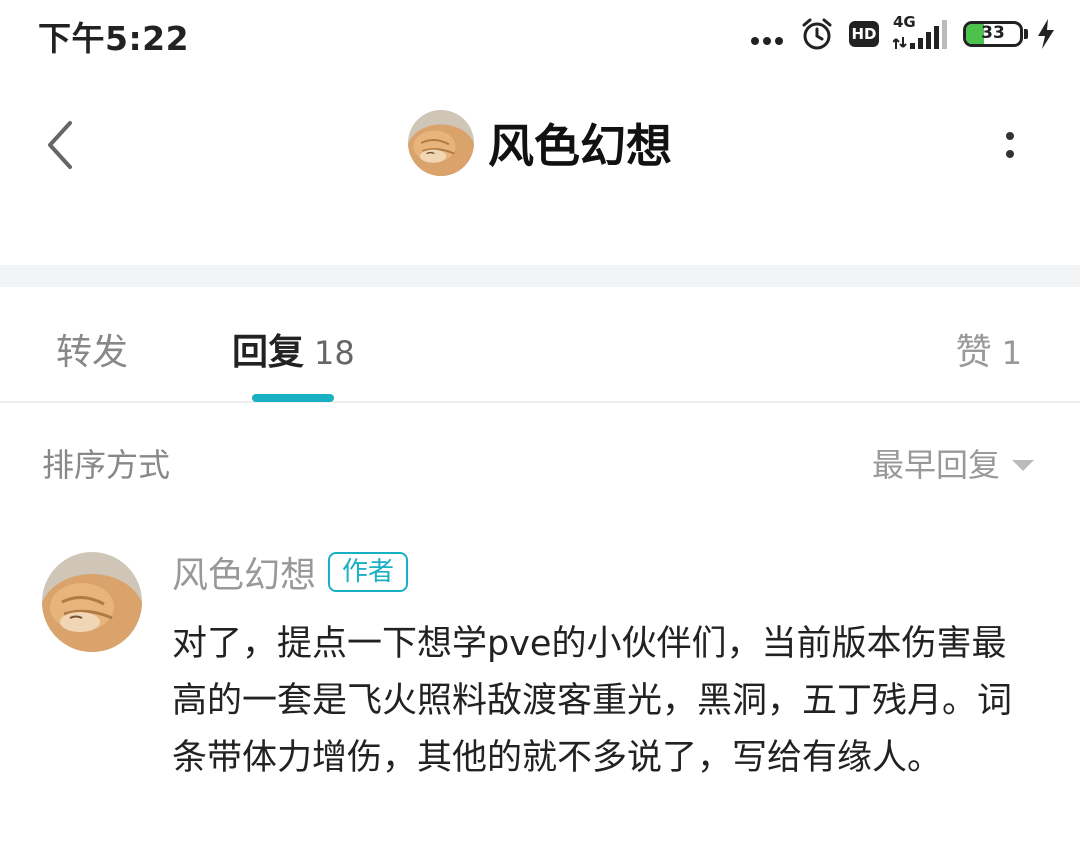 Image resolution: width=1080 pixels, height=857 pixels. Describe the element at coordinates (334, 353) in the screenshot. I see `tab-reply-count: 18` at that location.